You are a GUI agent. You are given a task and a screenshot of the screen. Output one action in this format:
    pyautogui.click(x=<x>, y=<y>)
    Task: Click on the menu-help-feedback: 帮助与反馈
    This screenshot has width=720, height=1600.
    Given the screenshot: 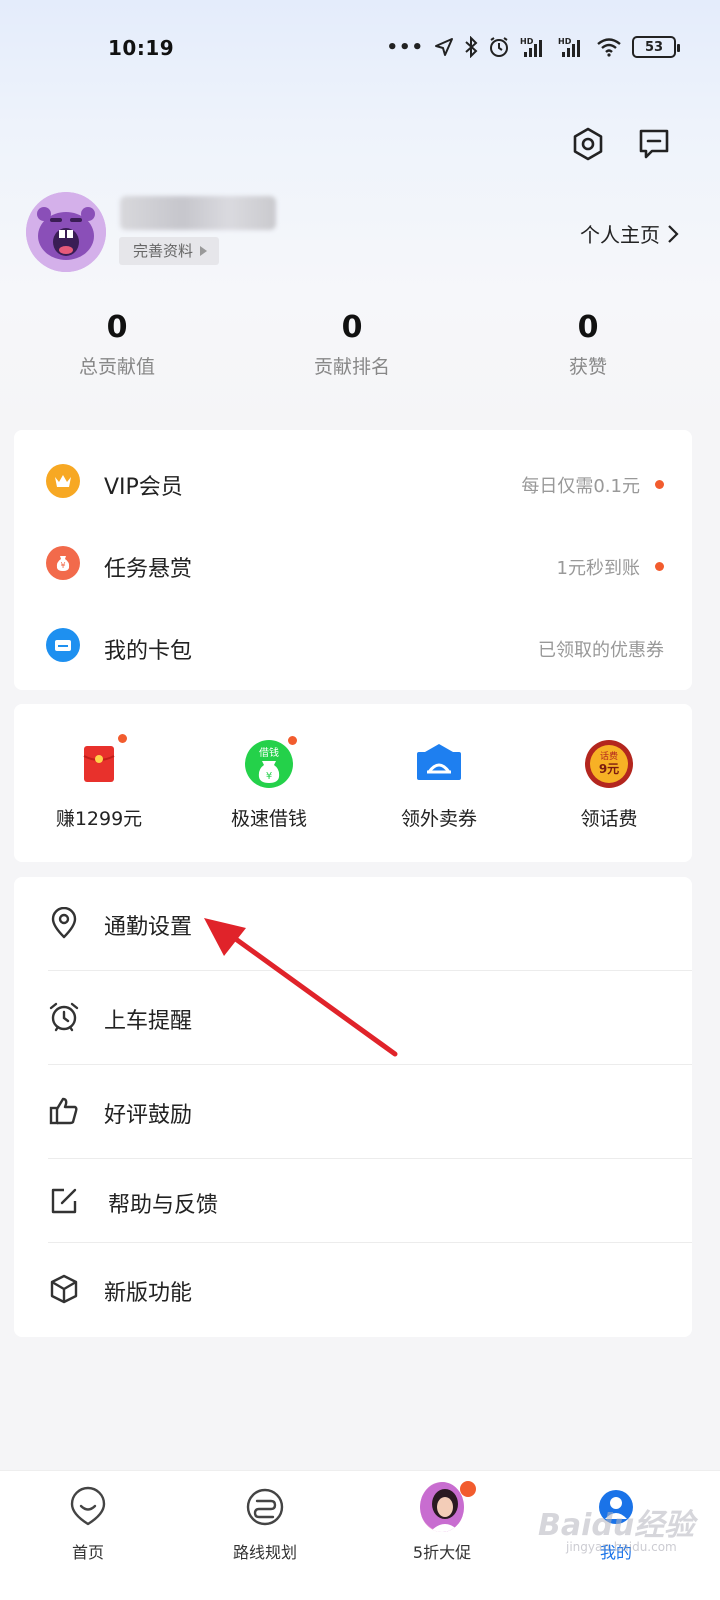 What is the action you would take?
    pyautogui.click(x=353, y=1201)
    